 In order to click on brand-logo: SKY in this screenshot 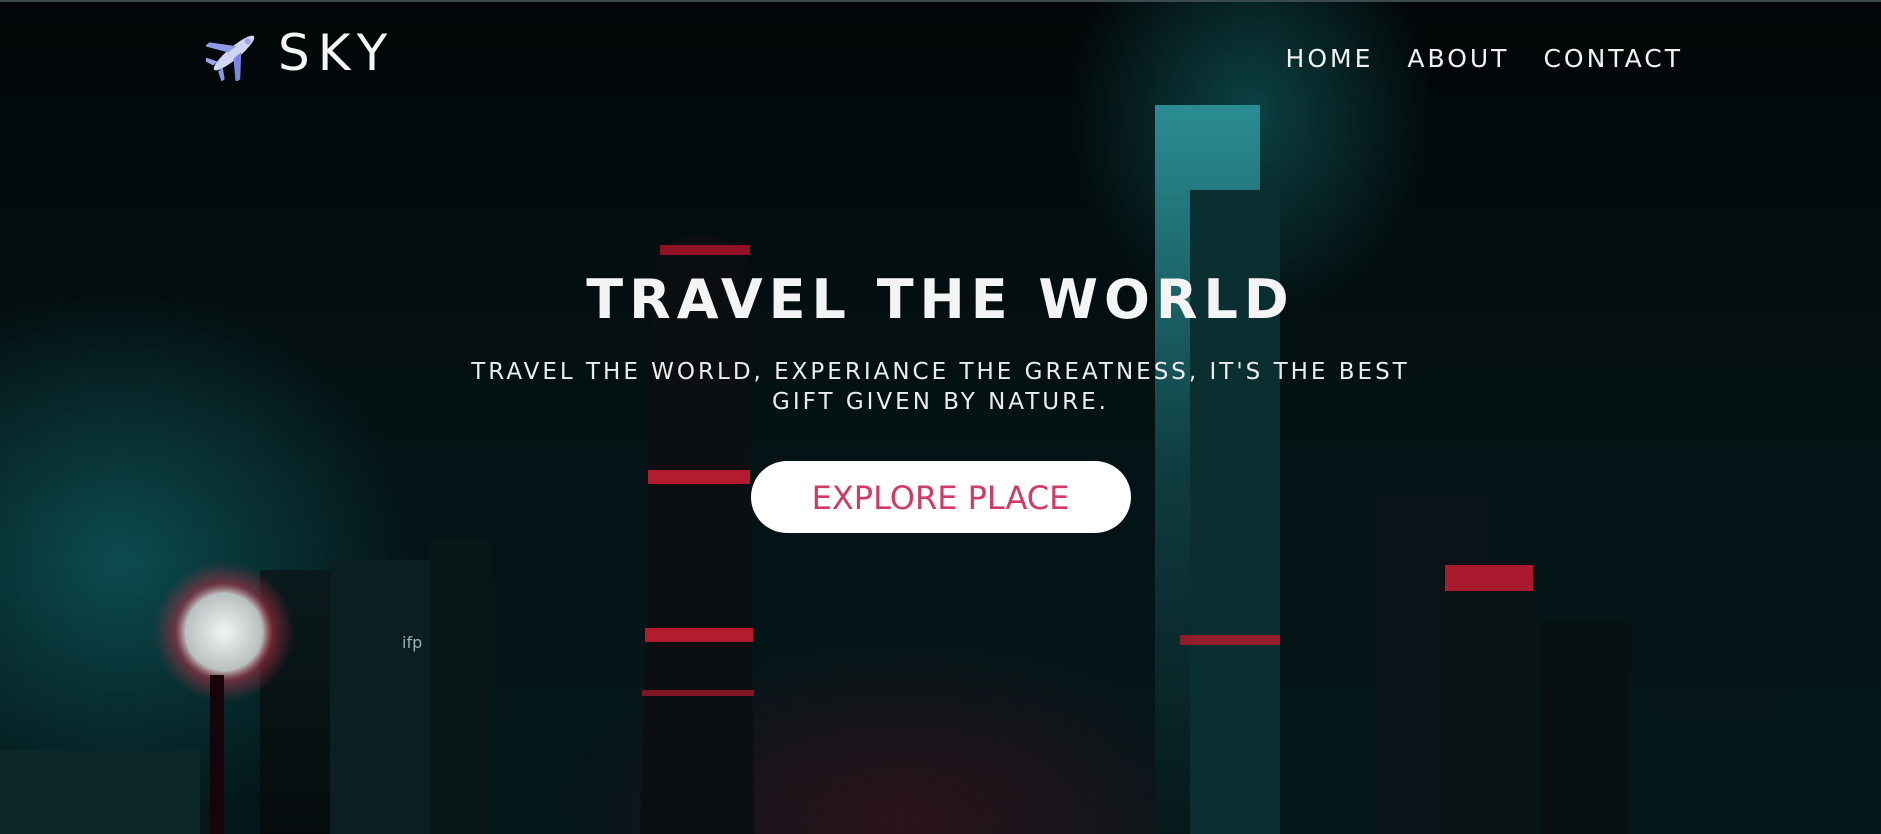, I will do `click(300, 53)`.